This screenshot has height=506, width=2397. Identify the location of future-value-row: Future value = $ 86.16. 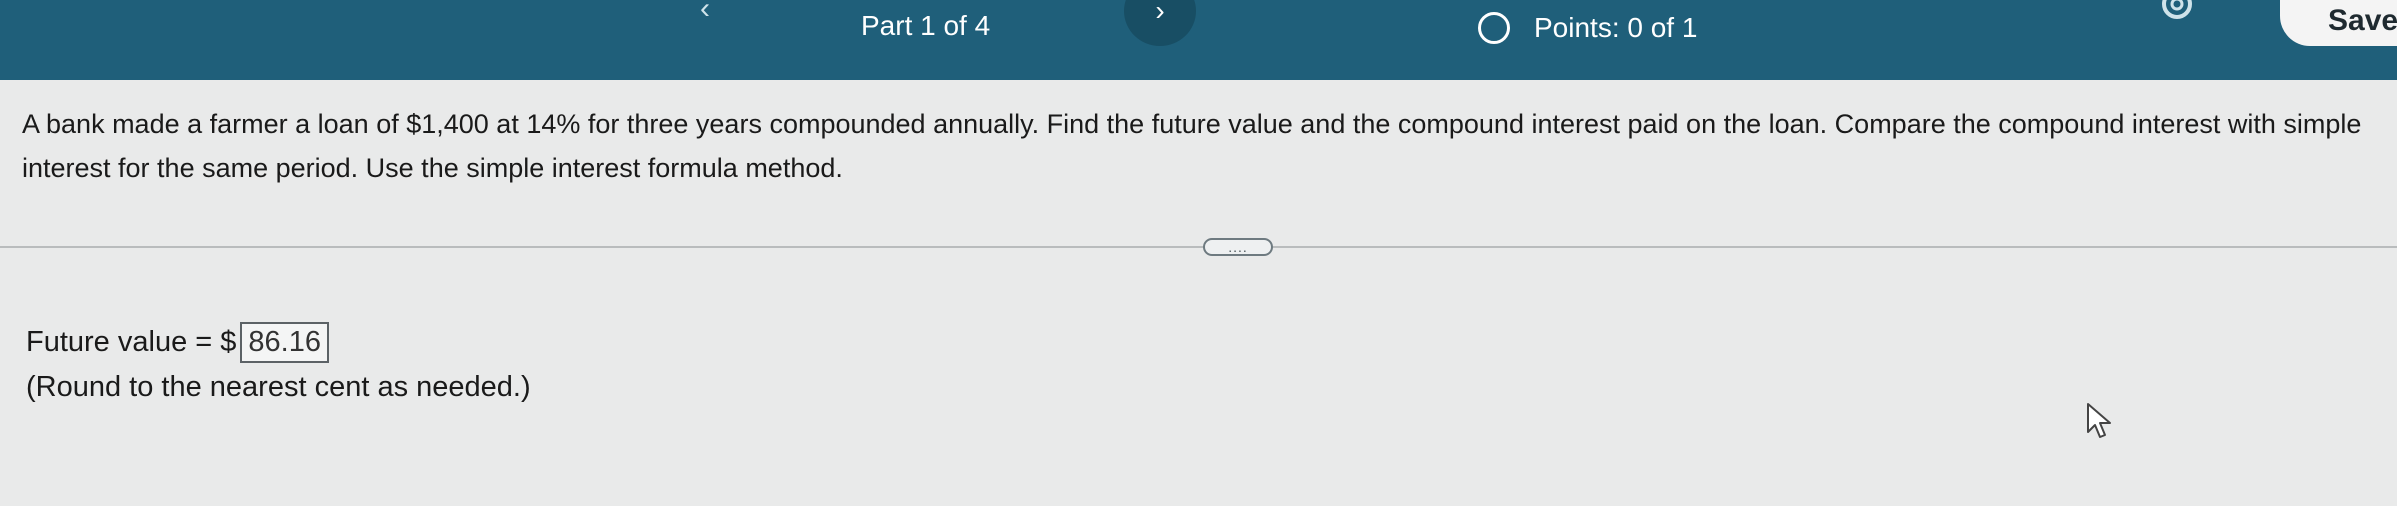
(177, 342).